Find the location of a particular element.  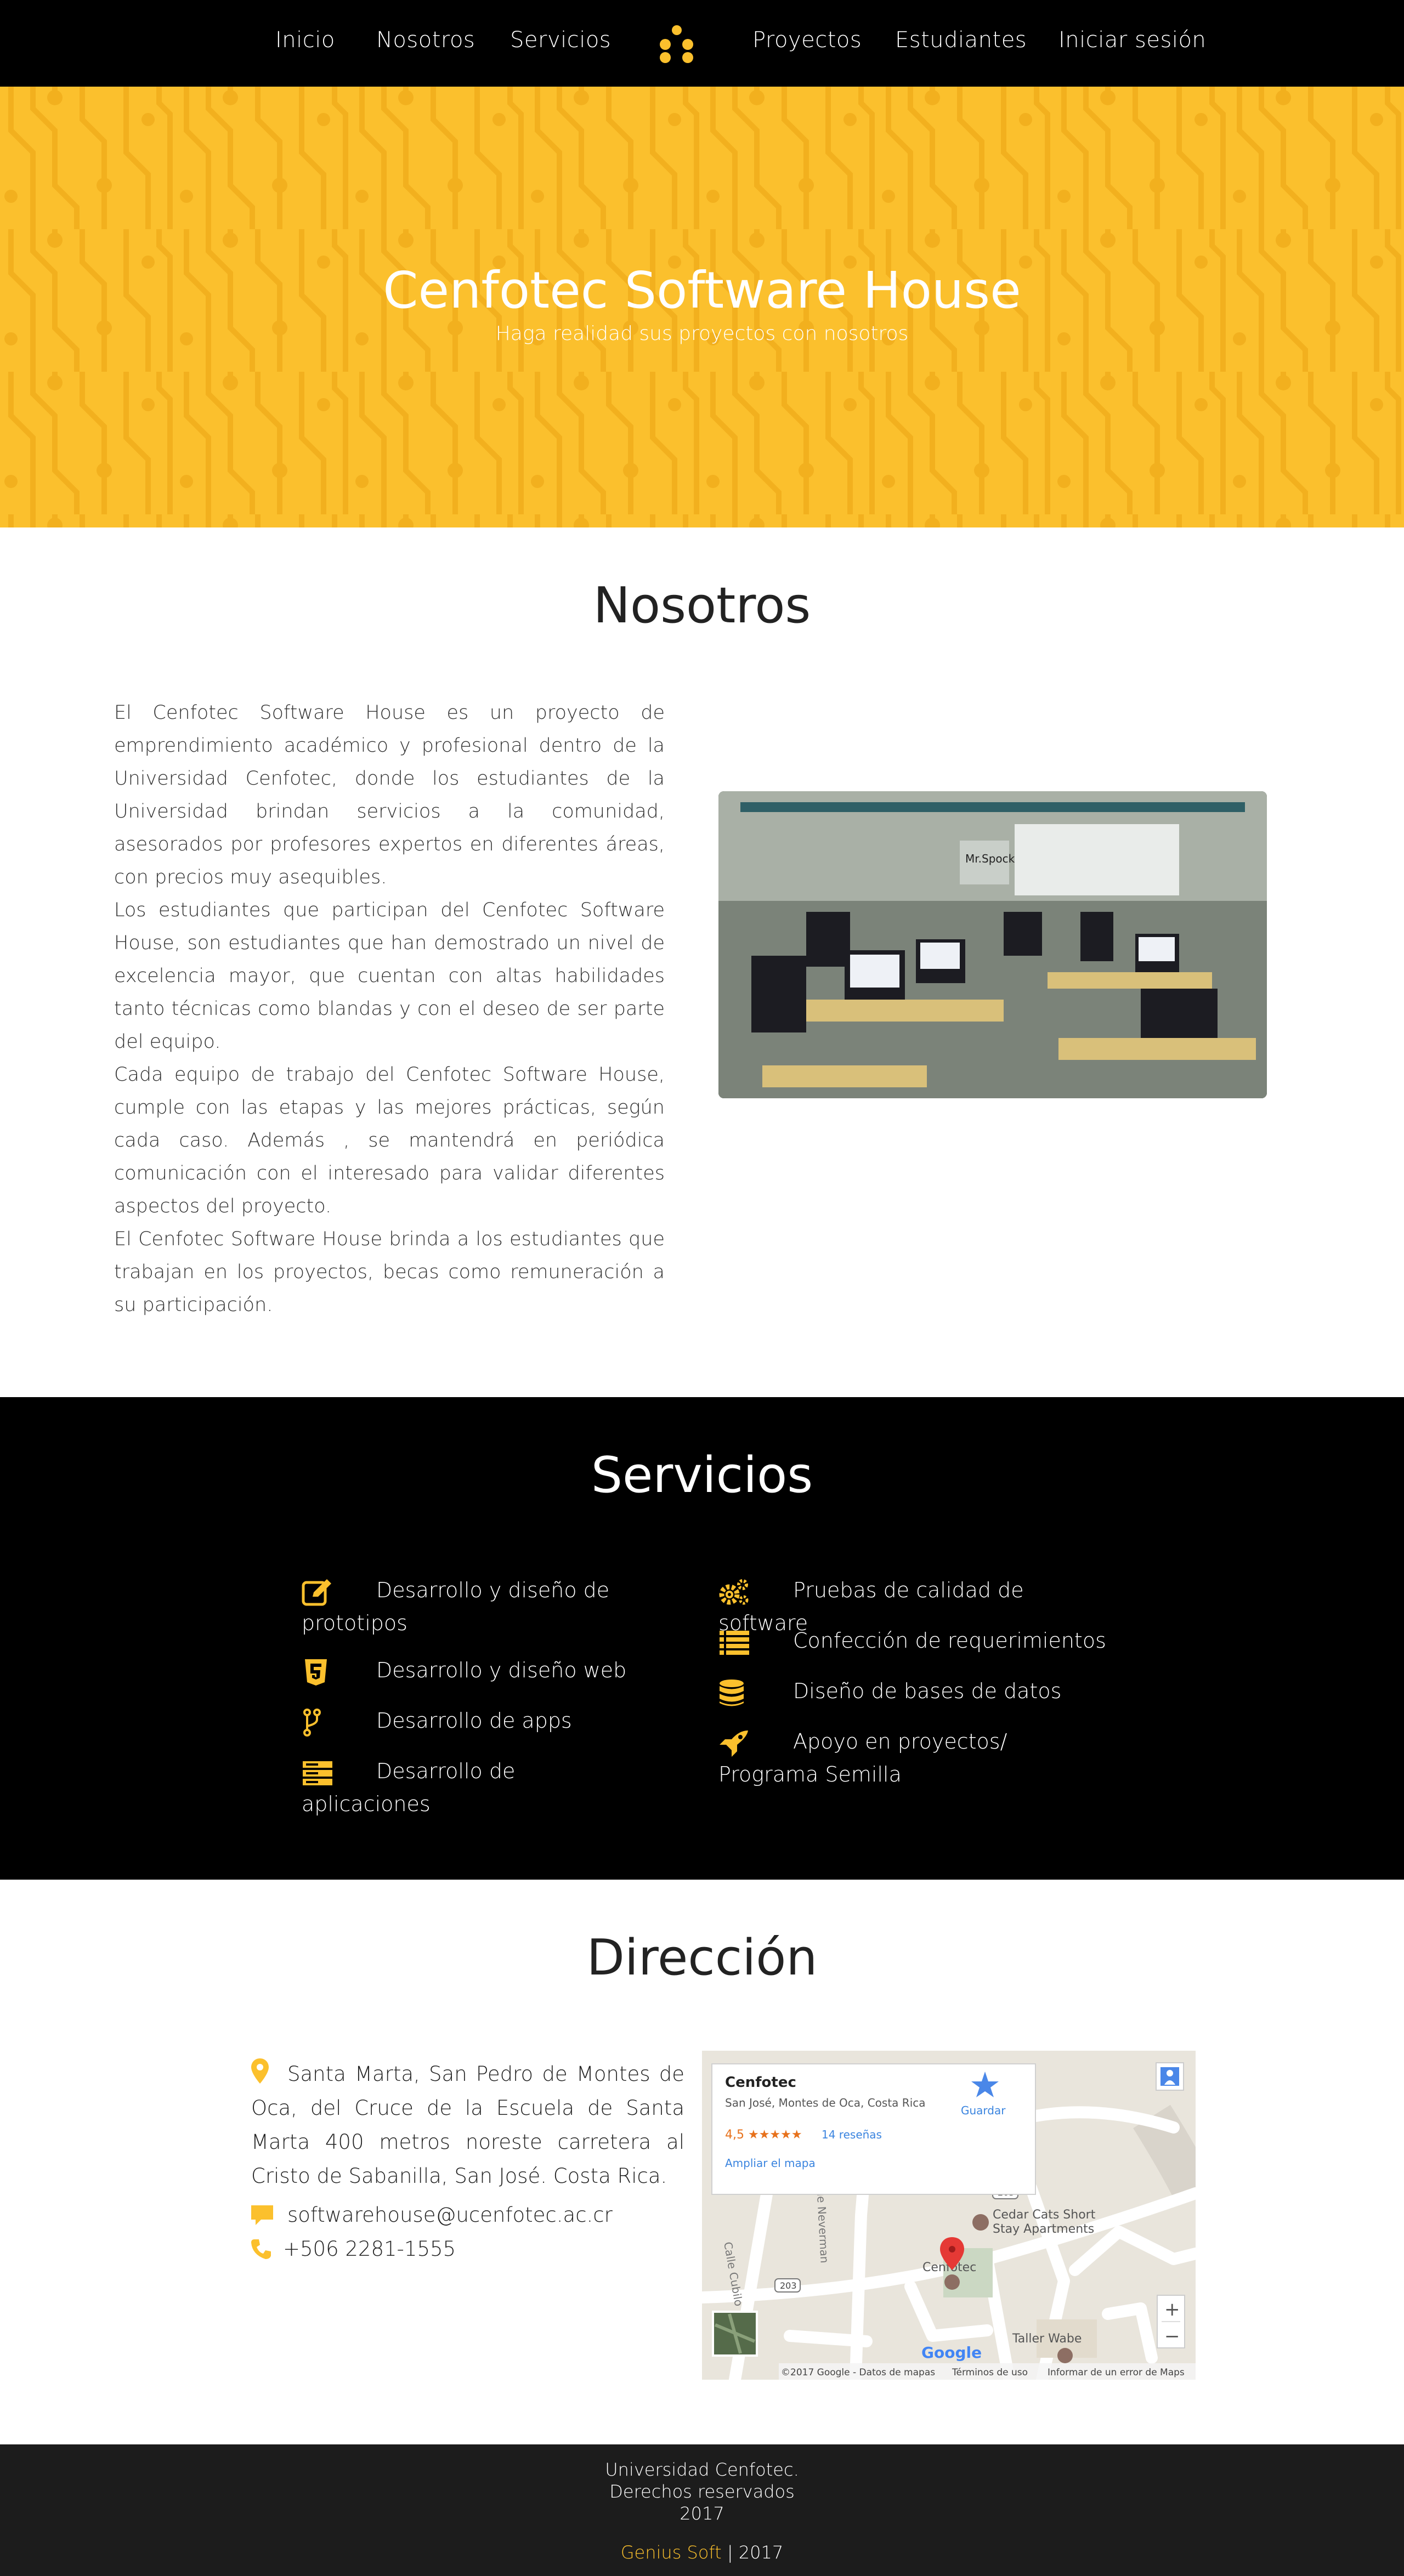

edit-icon is located at coordinates (316, 1592).